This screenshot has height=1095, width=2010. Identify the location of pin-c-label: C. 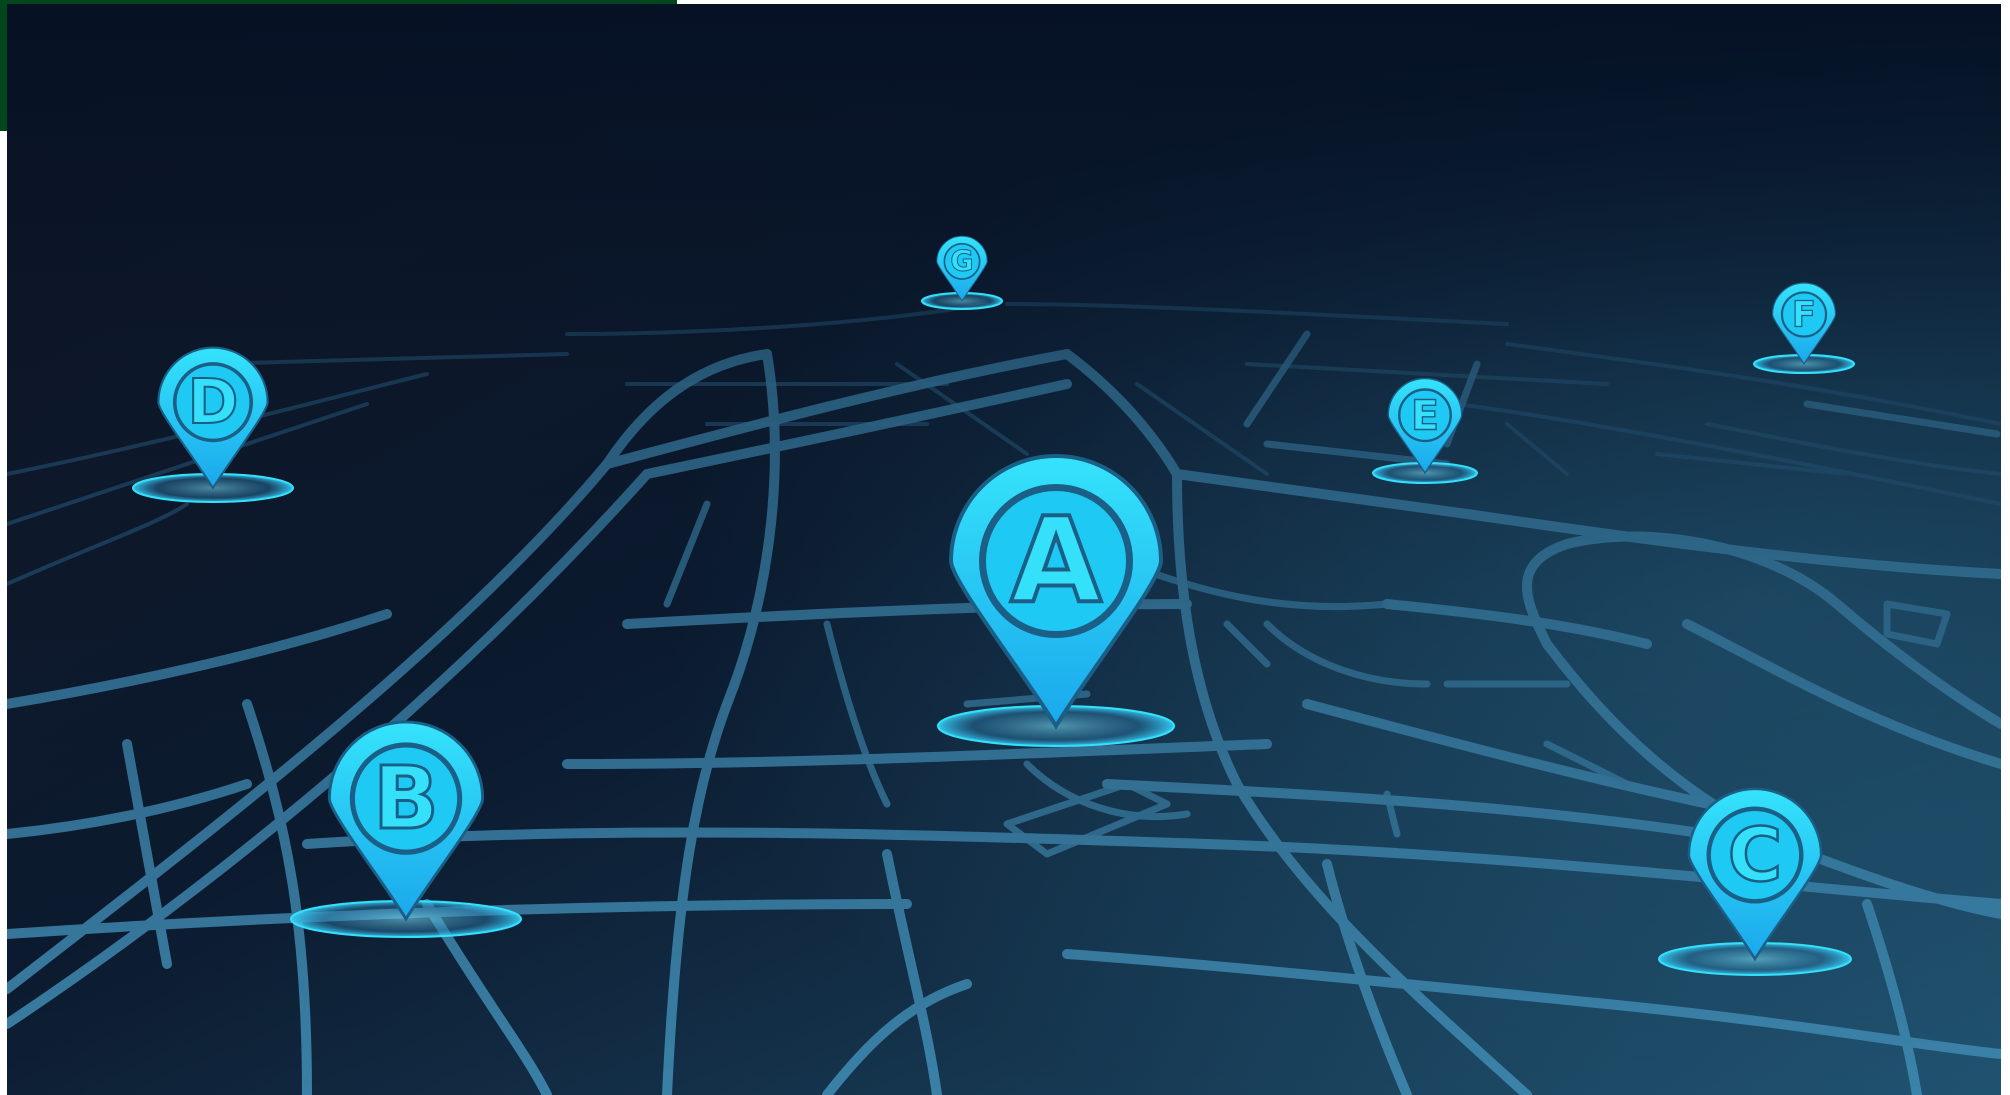
(1755, 854).